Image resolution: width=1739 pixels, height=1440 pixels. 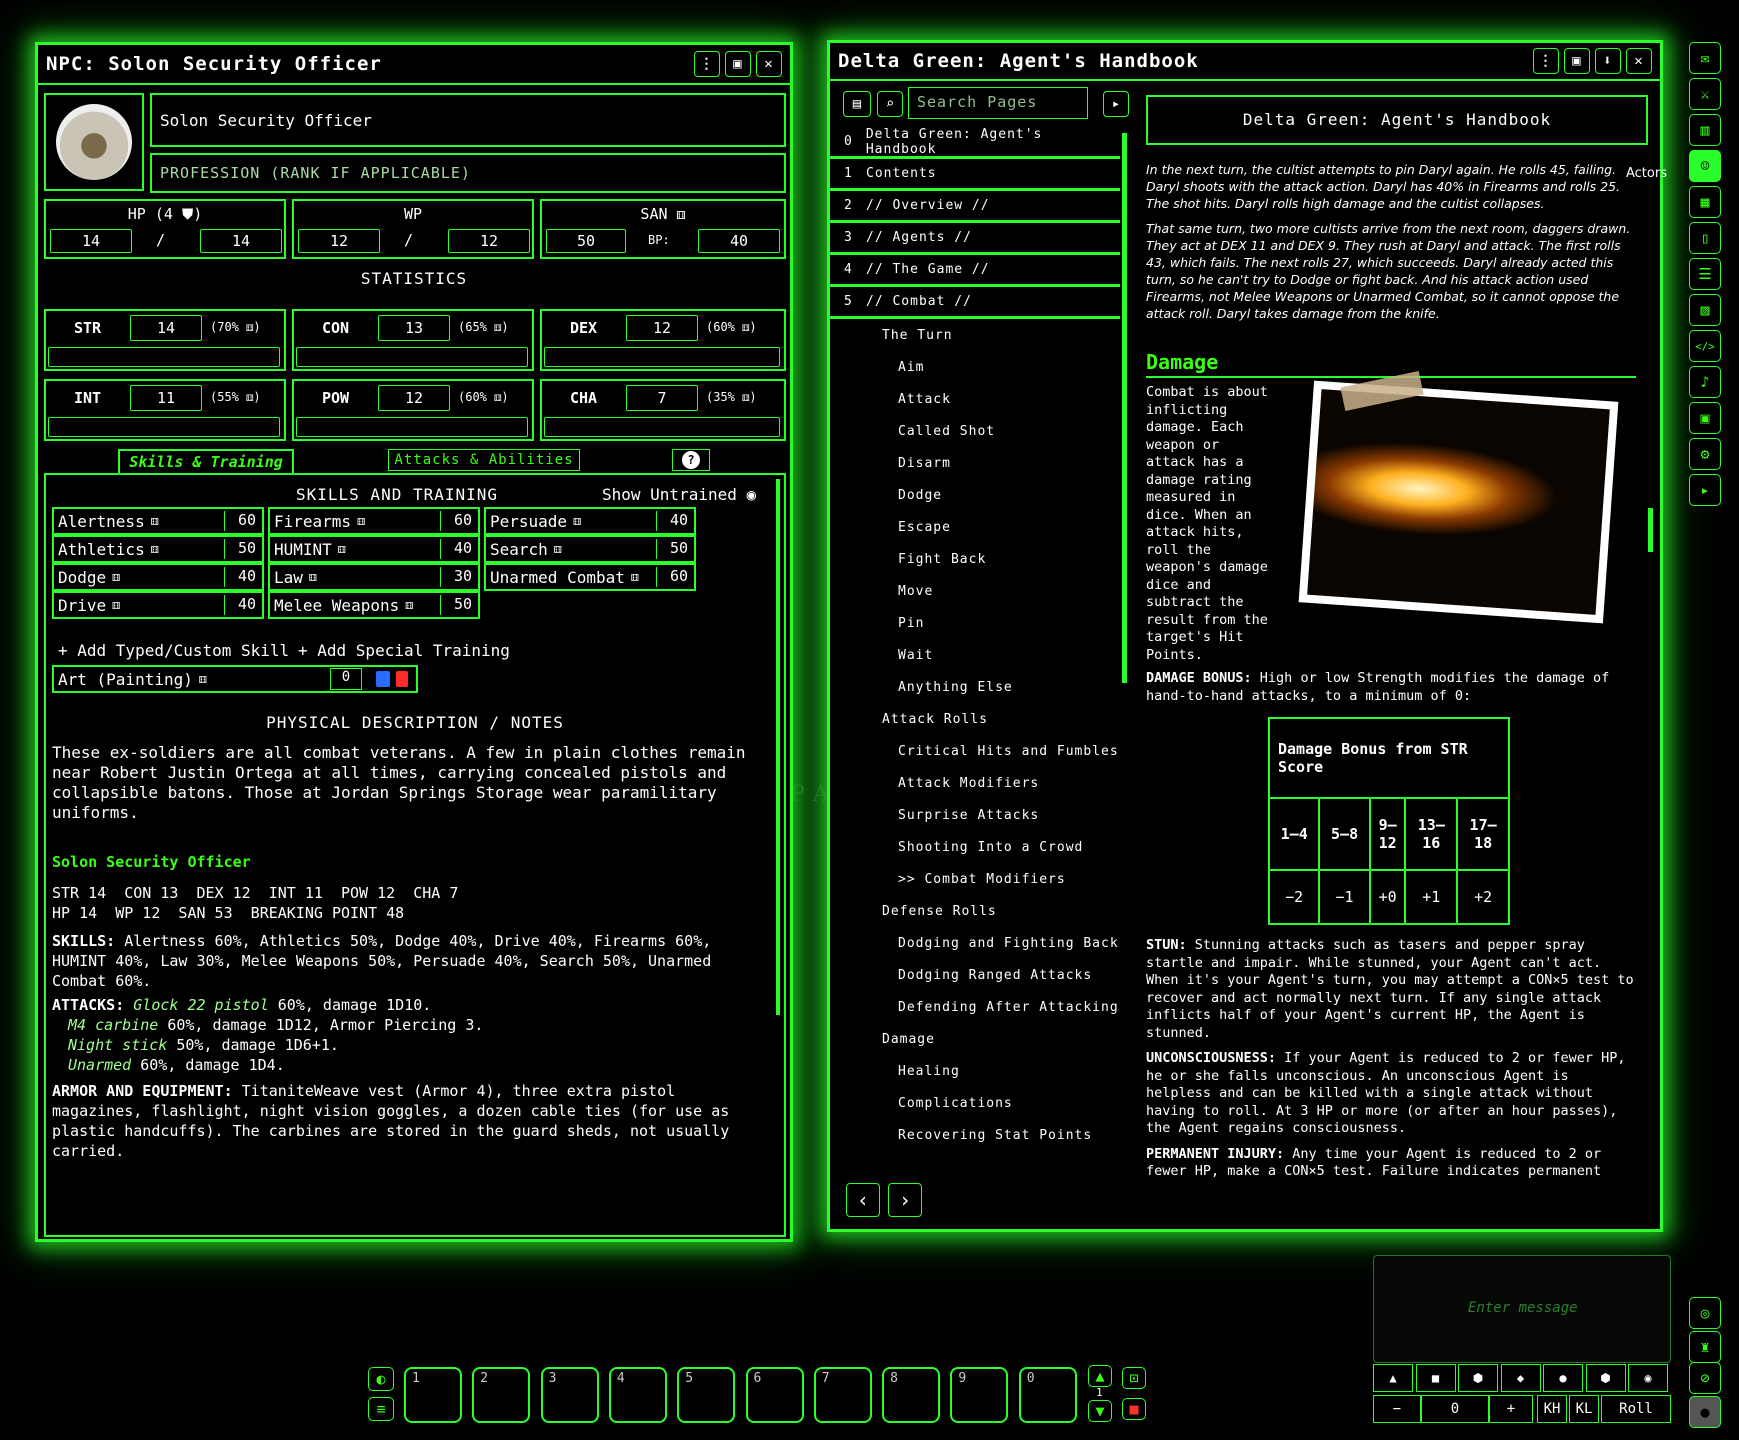 I want to click on toc-subentry: Escape, so click(x=975, y=527).